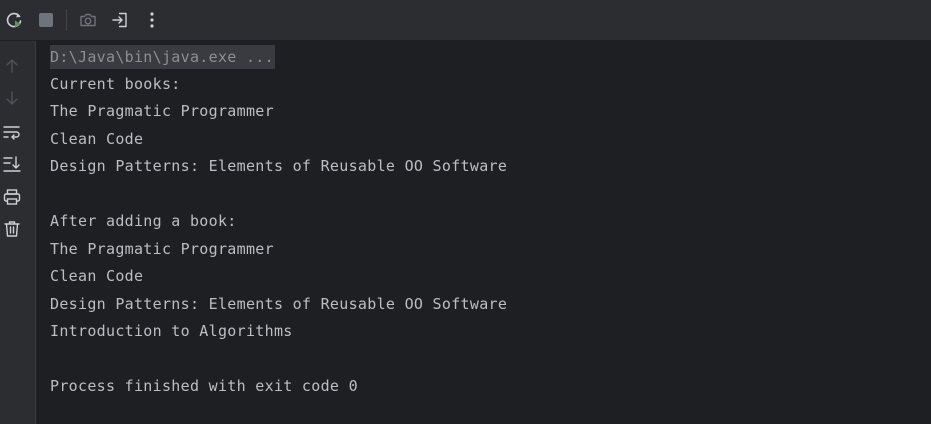  I want to click on toolbar-separator, so click(66, 20).